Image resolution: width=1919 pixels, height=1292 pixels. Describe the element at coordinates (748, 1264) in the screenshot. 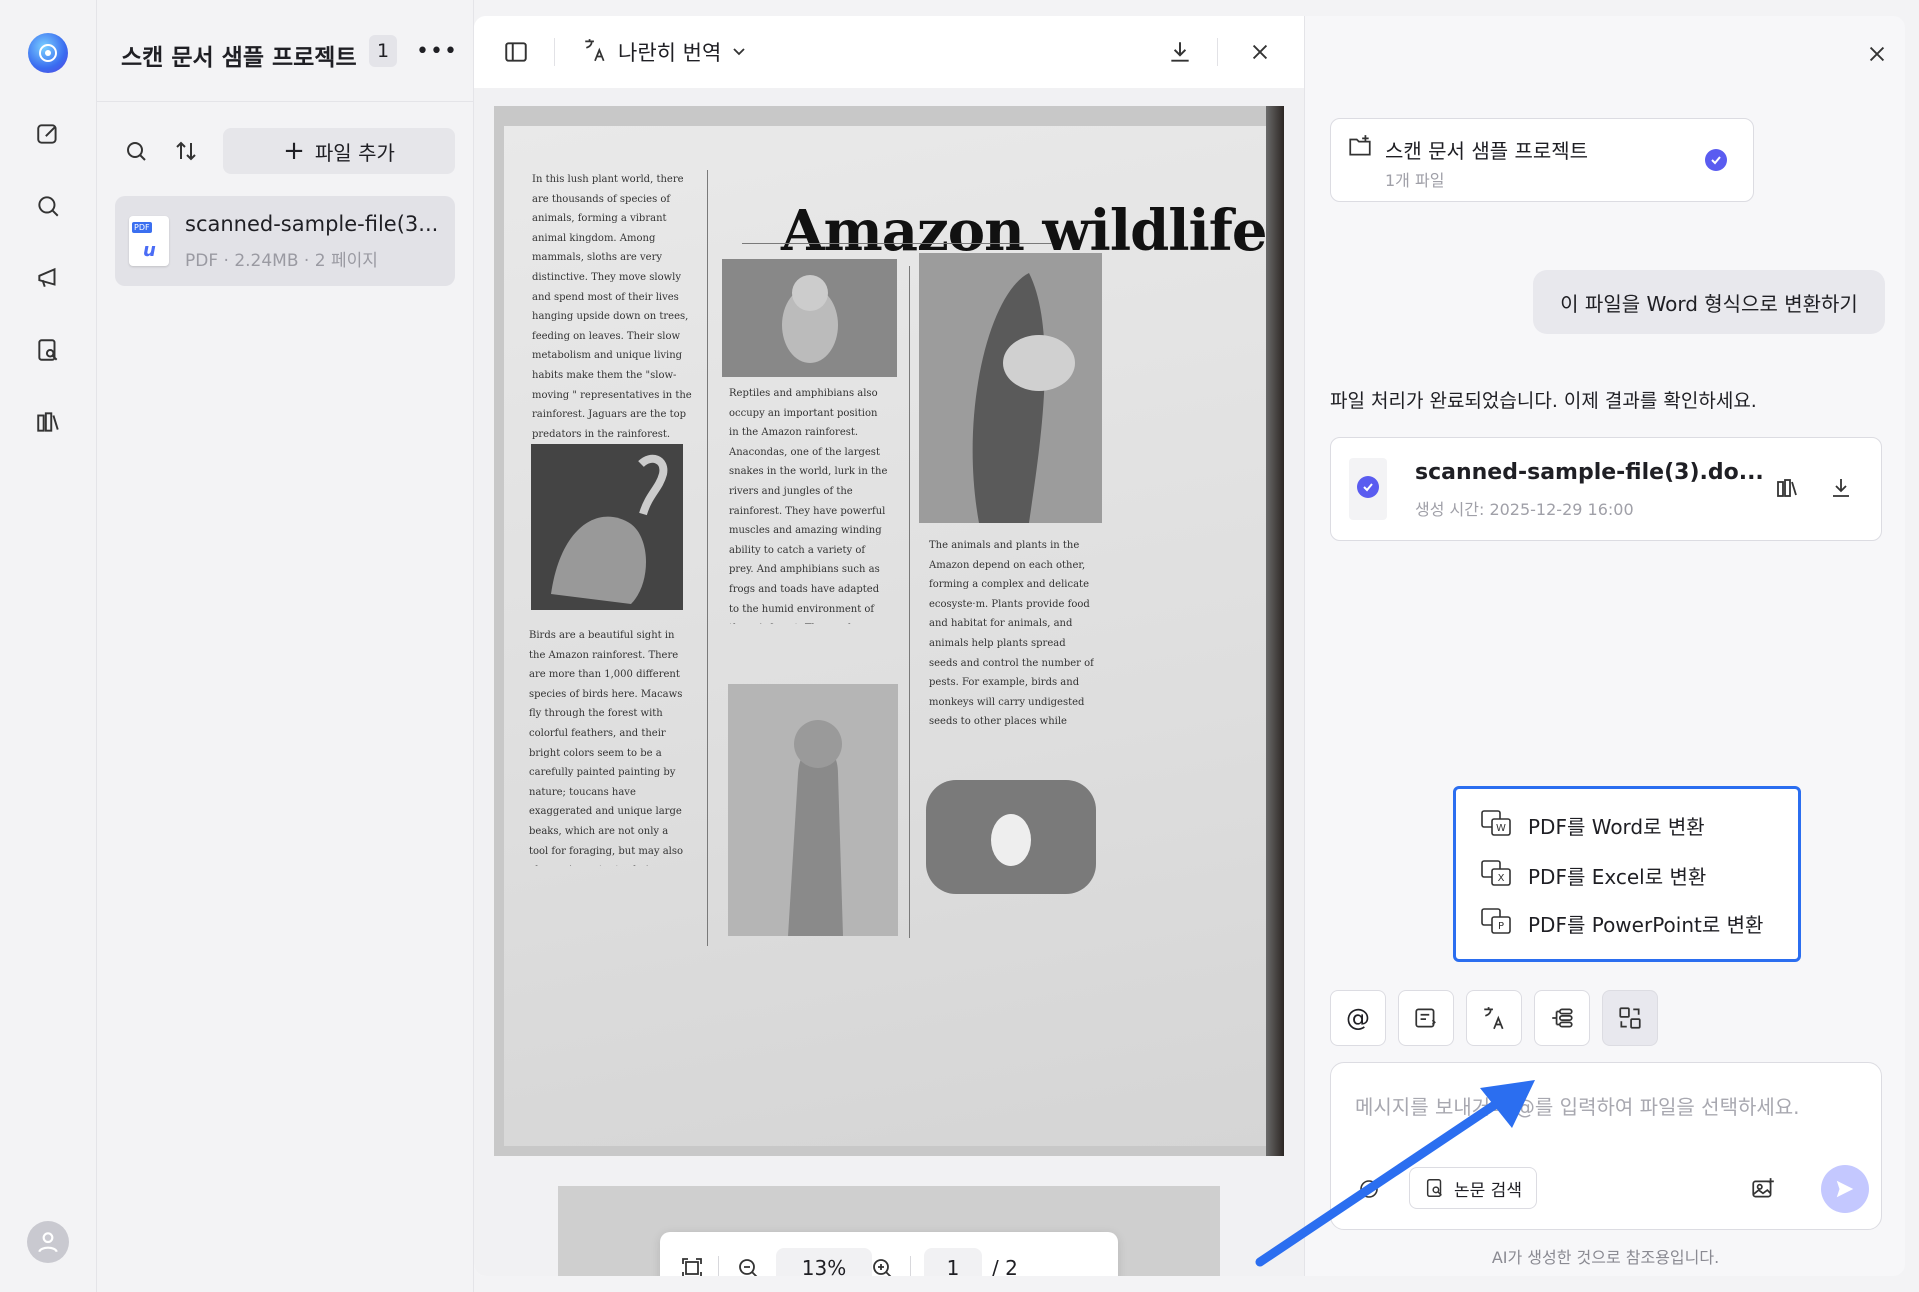

I see `zoom-out-icon` at that location.